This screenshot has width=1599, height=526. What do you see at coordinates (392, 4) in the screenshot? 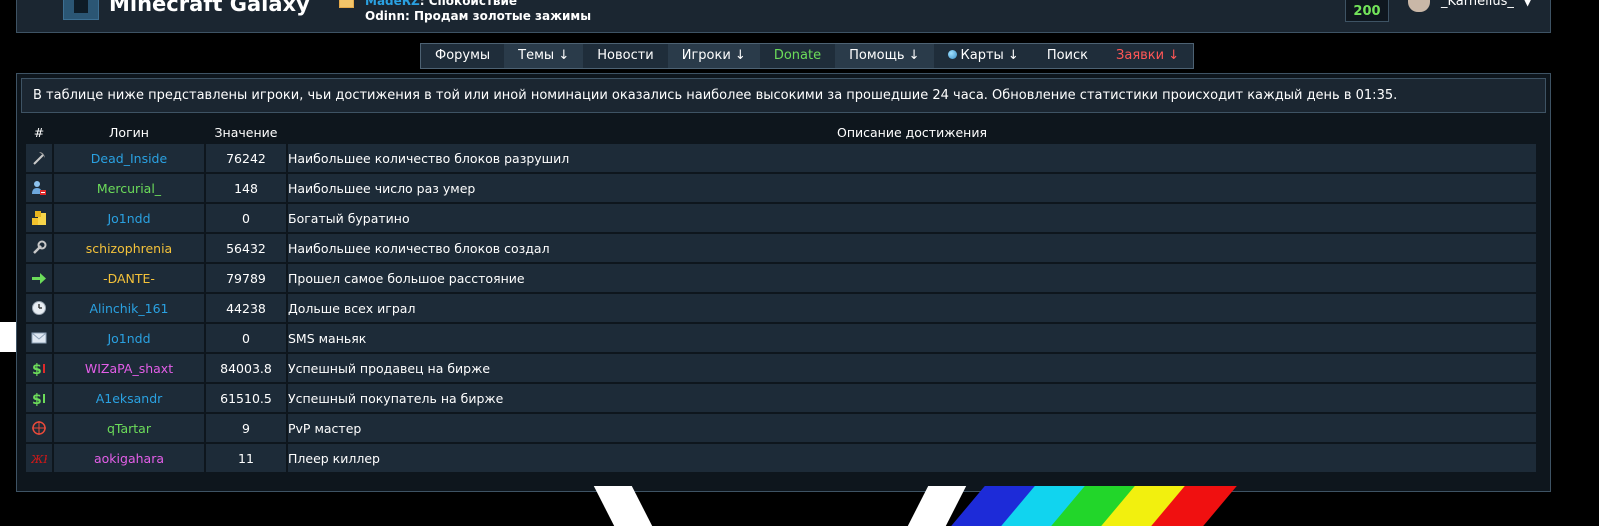
I see `ticker-author: MadeRZ` at bounding box center [392, 4].